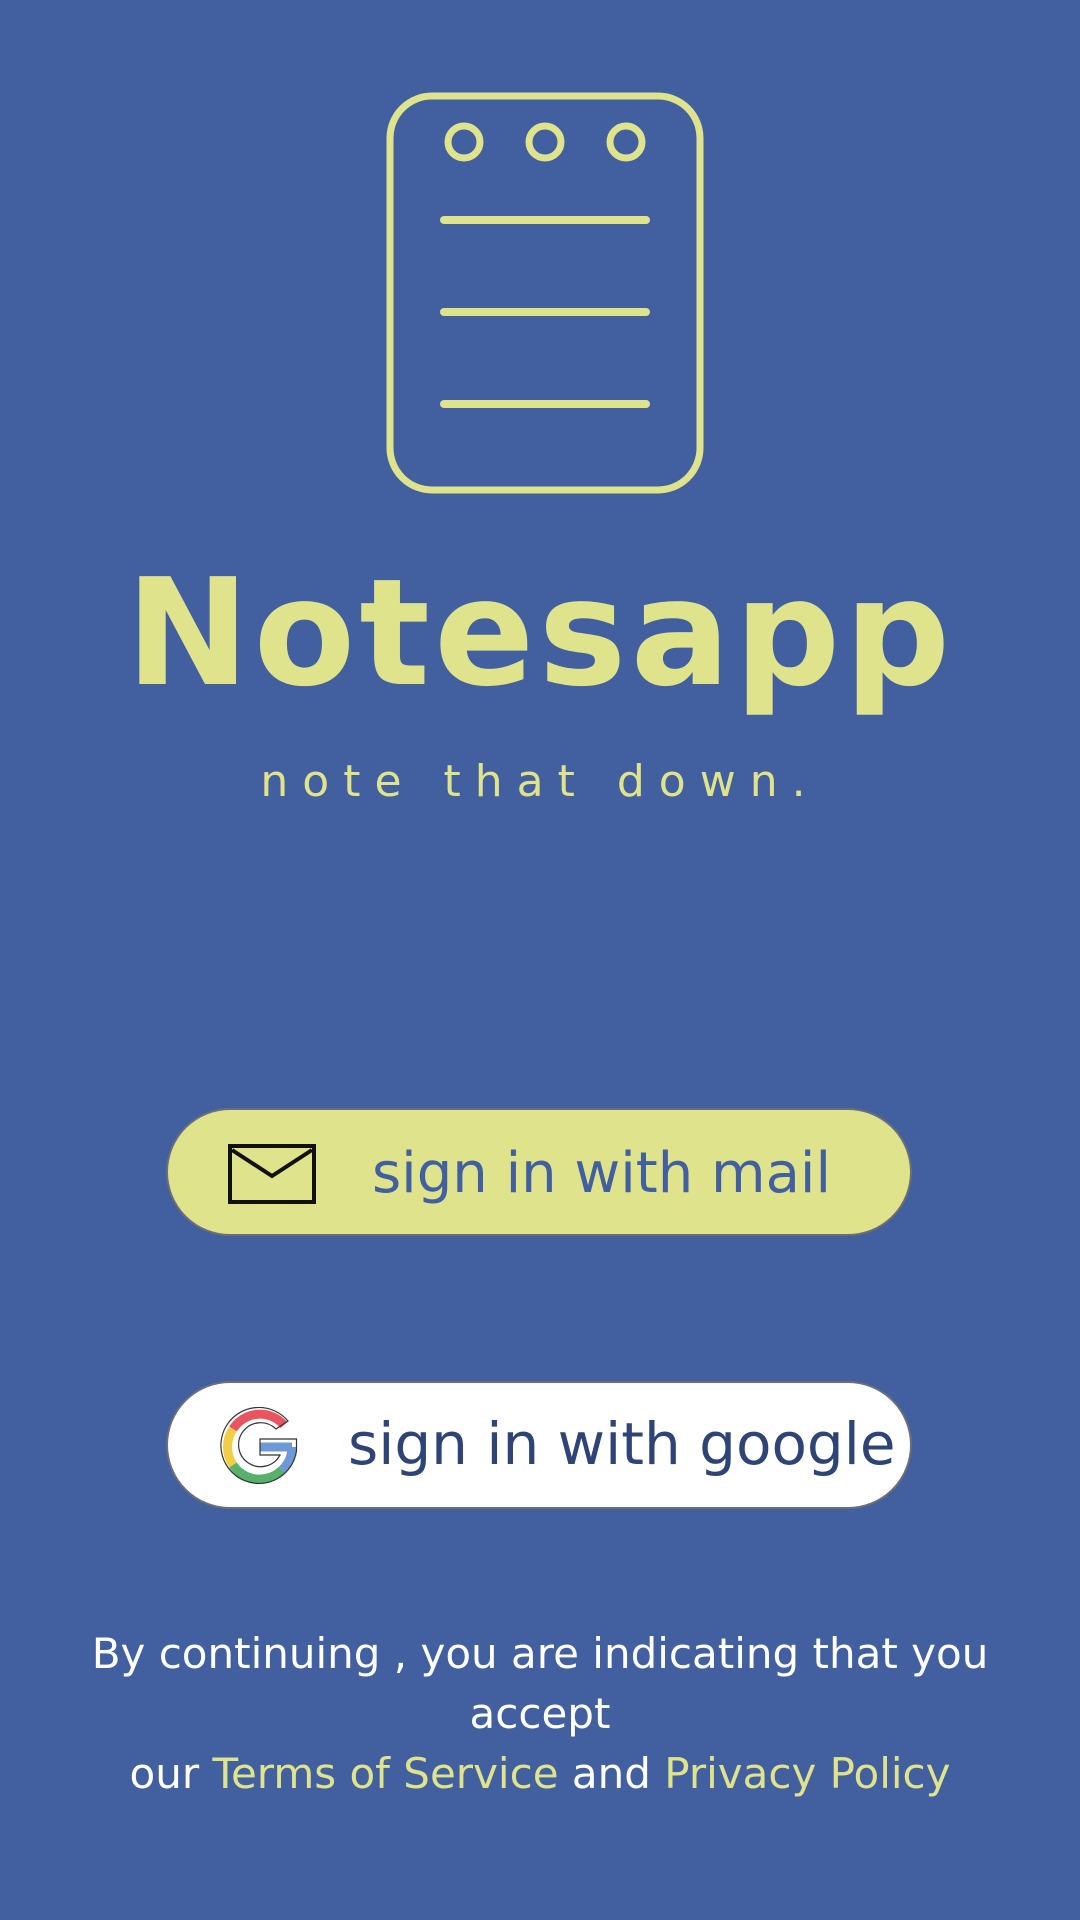  Describe the element at coordinates (171, 1773) in the screenshot. I see `terms-prefix: our` at that location.